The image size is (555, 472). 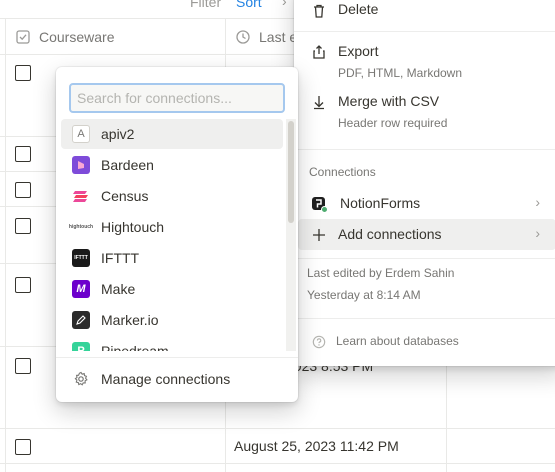 I want to click on menu-item-description: PDF, HTML, Markdown, so click(x=400, y=73).